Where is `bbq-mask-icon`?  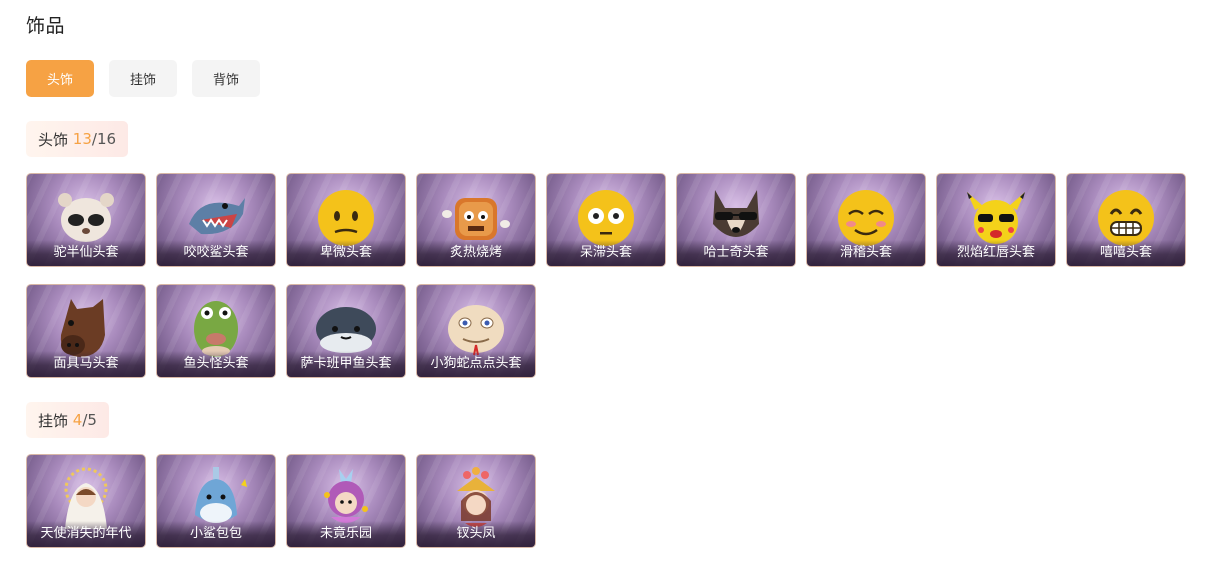
bbq-mask-icon is located at coordinates (476, 216).